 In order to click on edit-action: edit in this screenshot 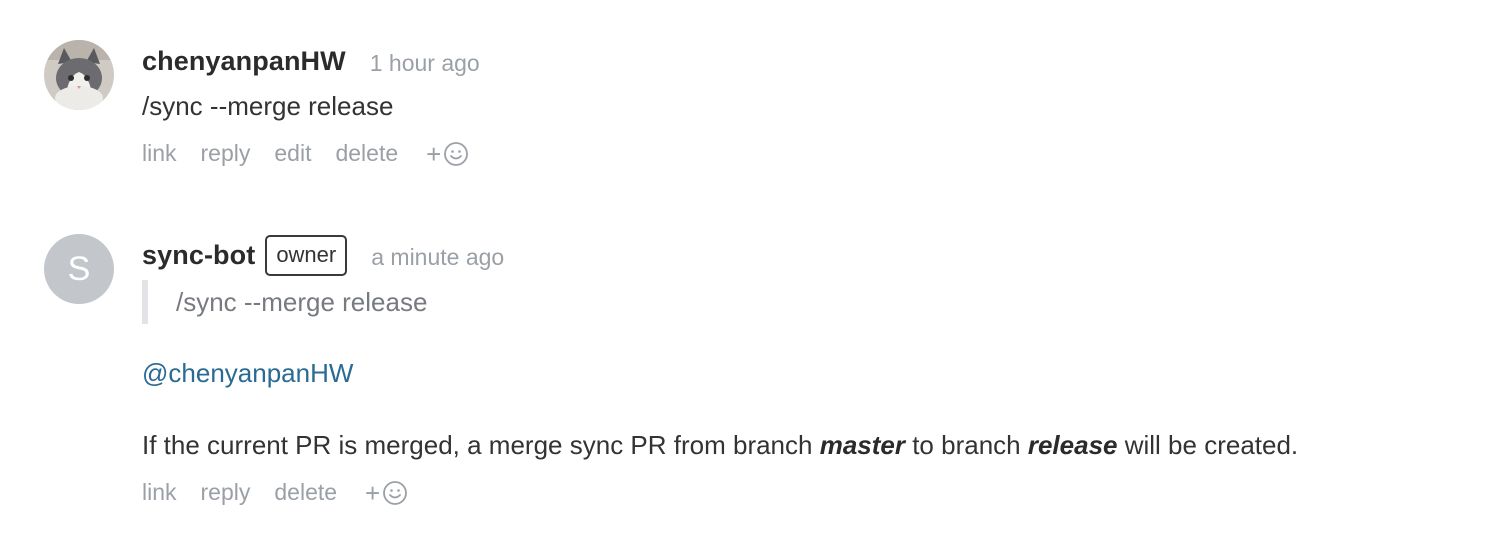, I will do `click(292, 153)`.